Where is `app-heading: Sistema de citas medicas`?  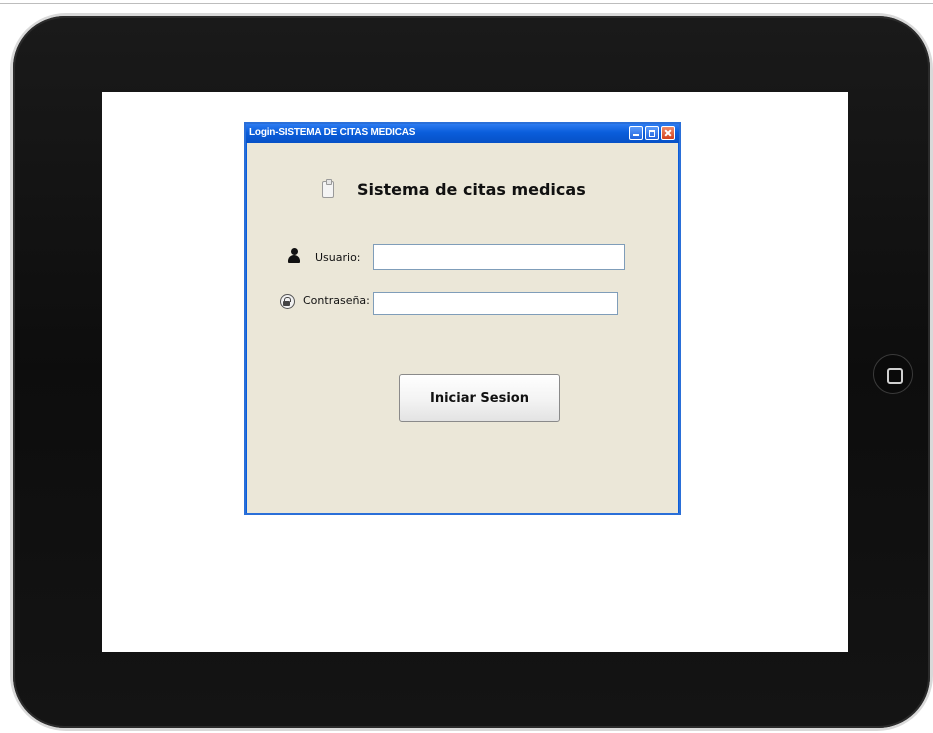 app-heading: Sistema de citas medicas is located at coordinates (471, 189).